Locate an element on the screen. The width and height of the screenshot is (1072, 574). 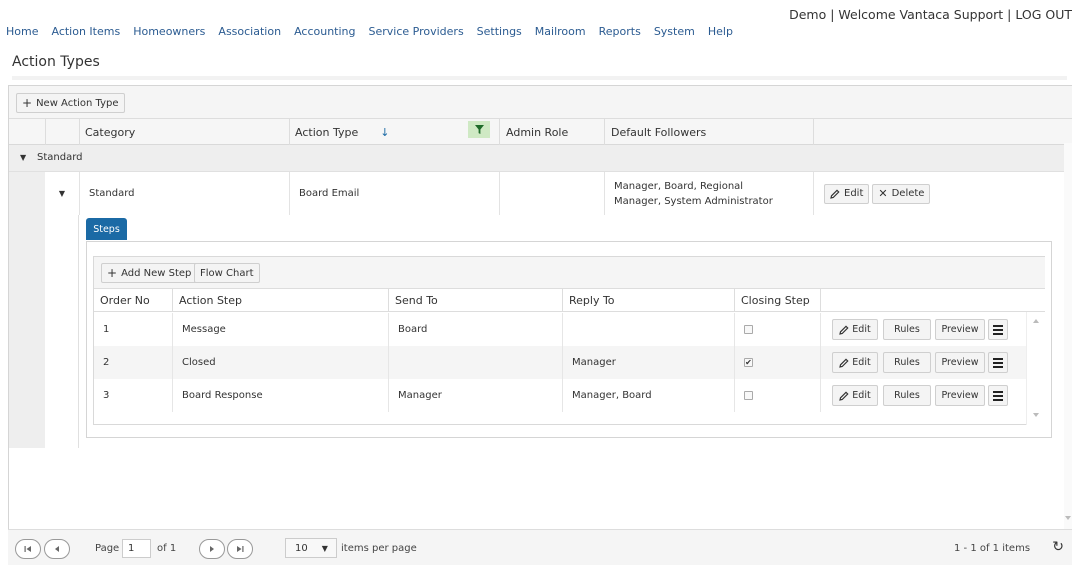
flow-chart-button: Flow Chart is located at coordinates (227, 273).